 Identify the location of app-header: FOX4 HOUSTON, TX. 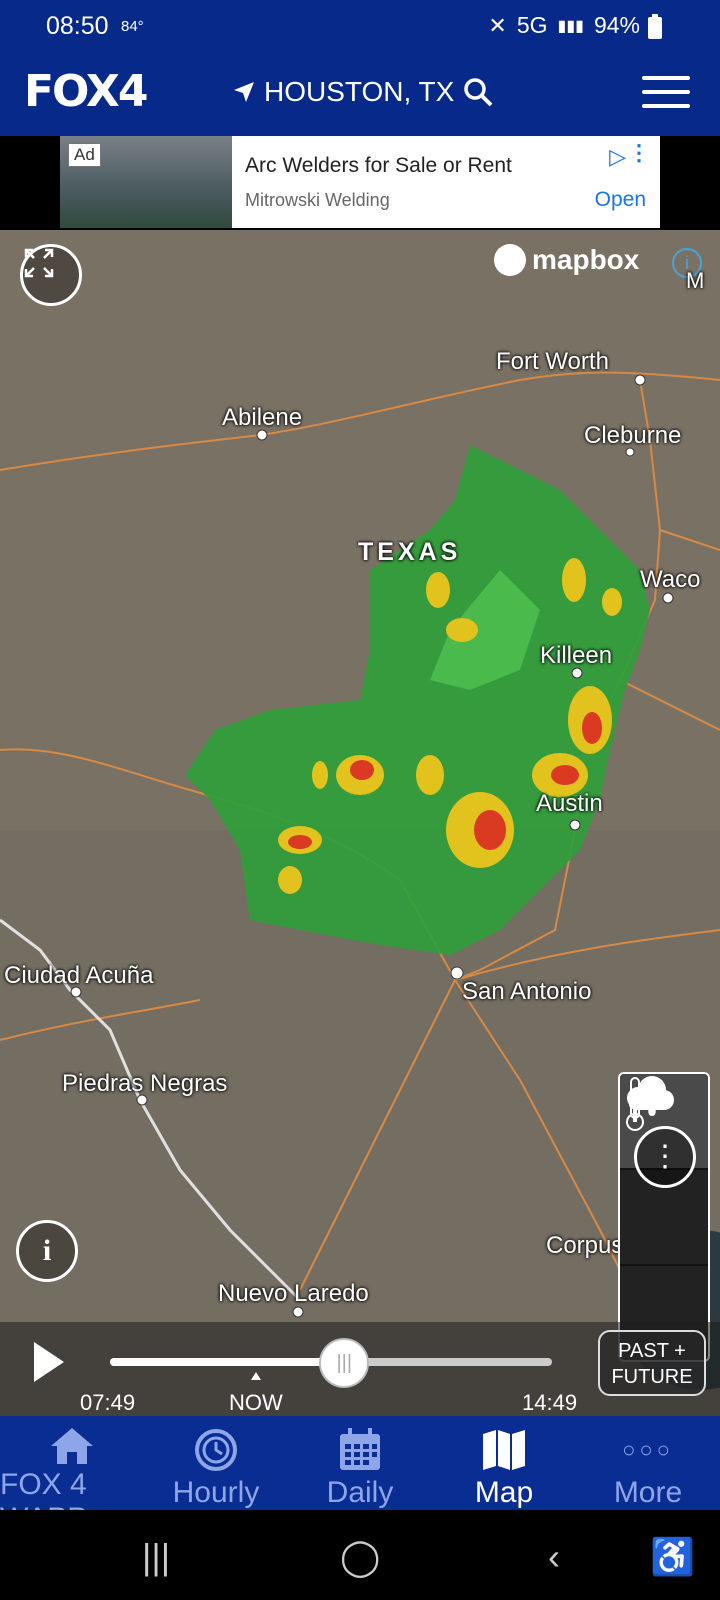
(360, 94).